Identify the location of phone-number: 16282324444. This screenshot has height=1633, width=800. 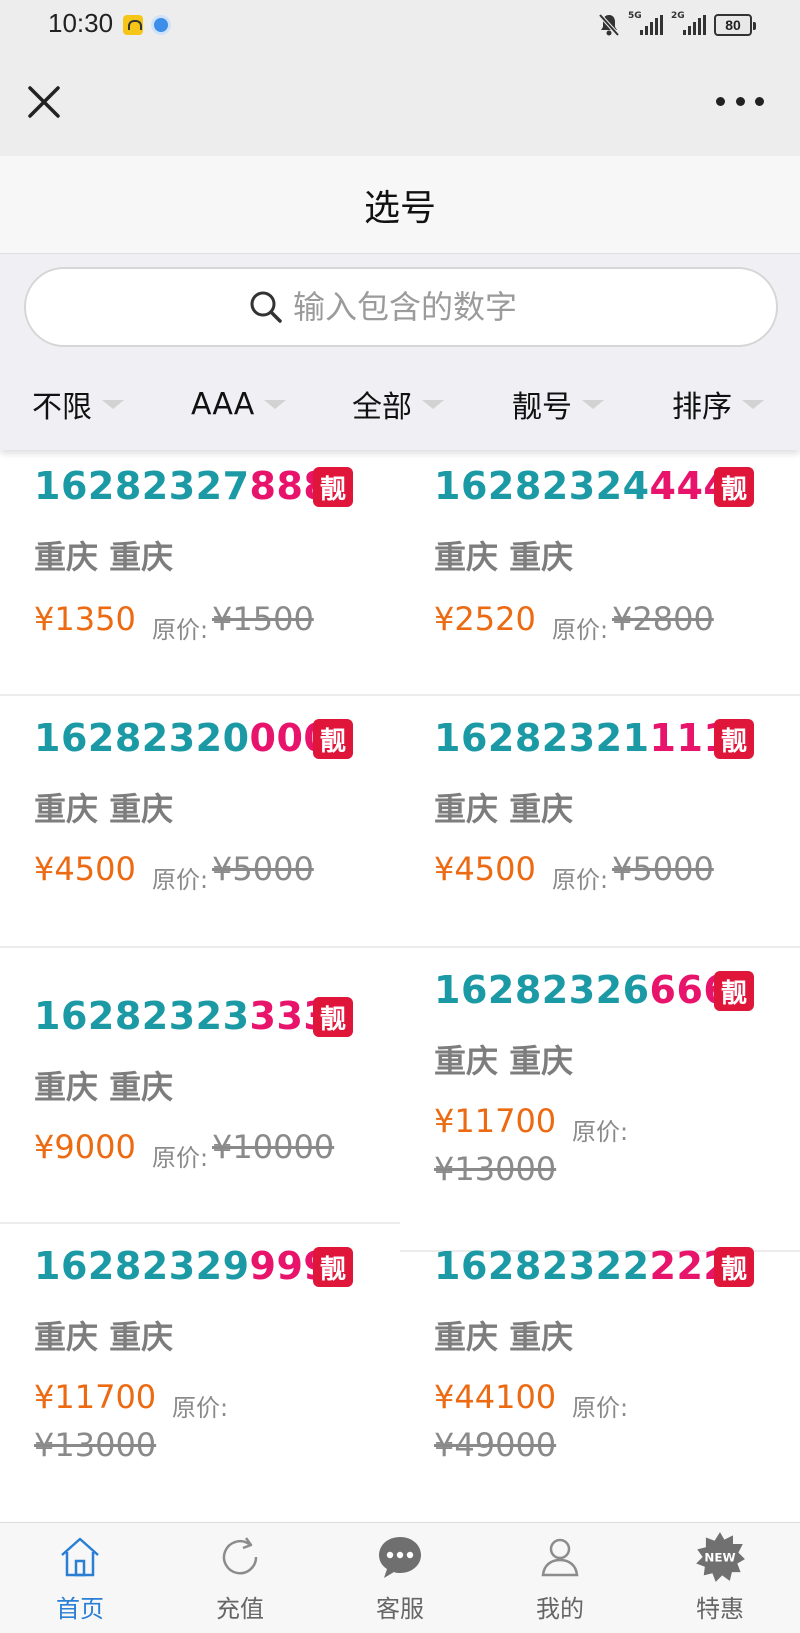
(582, 486).